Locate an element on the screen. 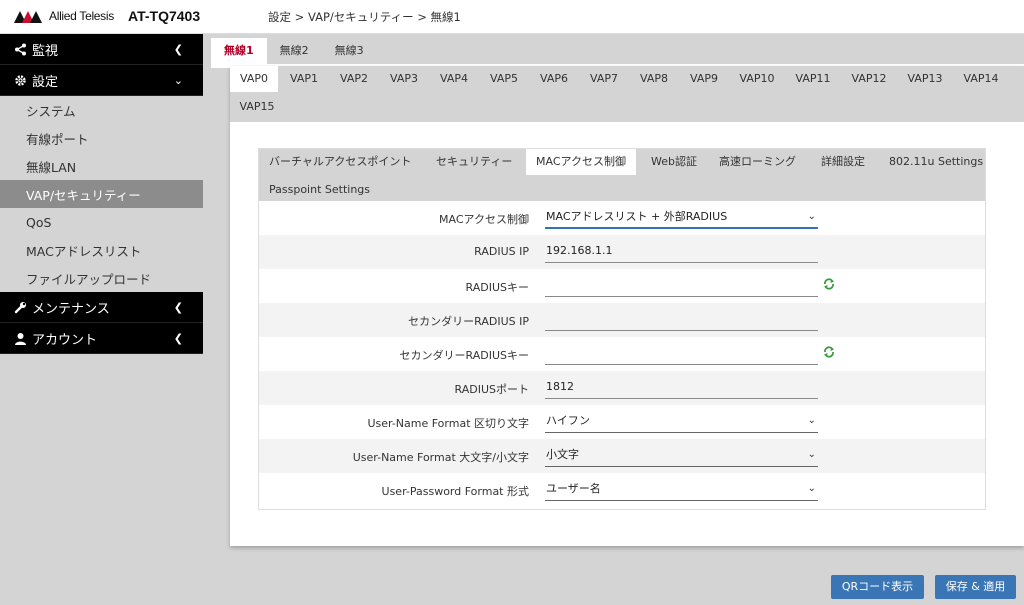  form-row-username-case: User-Name Format 大文字/小文字 小文字 ⌄ is located at coordinates (622, 456).